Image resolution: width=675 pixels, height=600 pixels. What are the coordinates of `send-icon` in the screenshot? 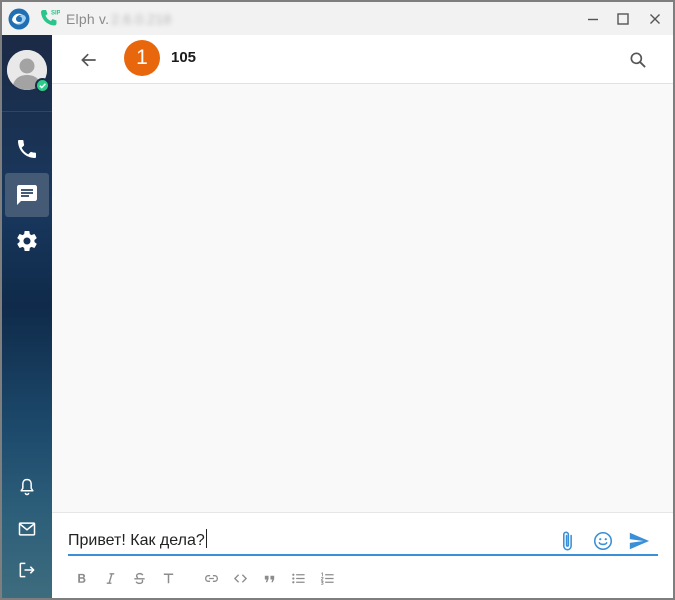 It's located at (639, 541).